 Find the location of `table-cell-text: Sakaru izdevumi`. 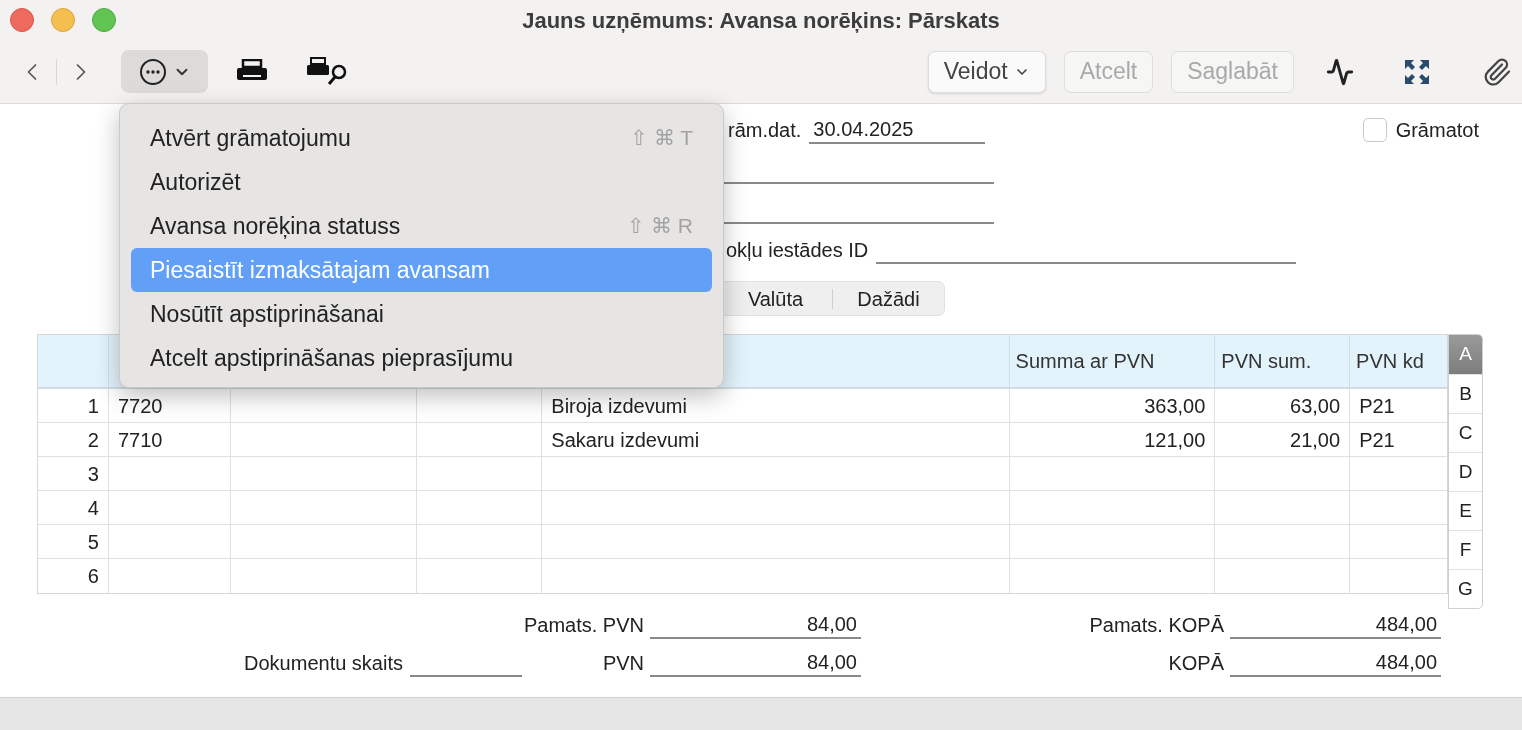

table-cell-text: Sakaru izdevumi is located at coordinates (625, 440).